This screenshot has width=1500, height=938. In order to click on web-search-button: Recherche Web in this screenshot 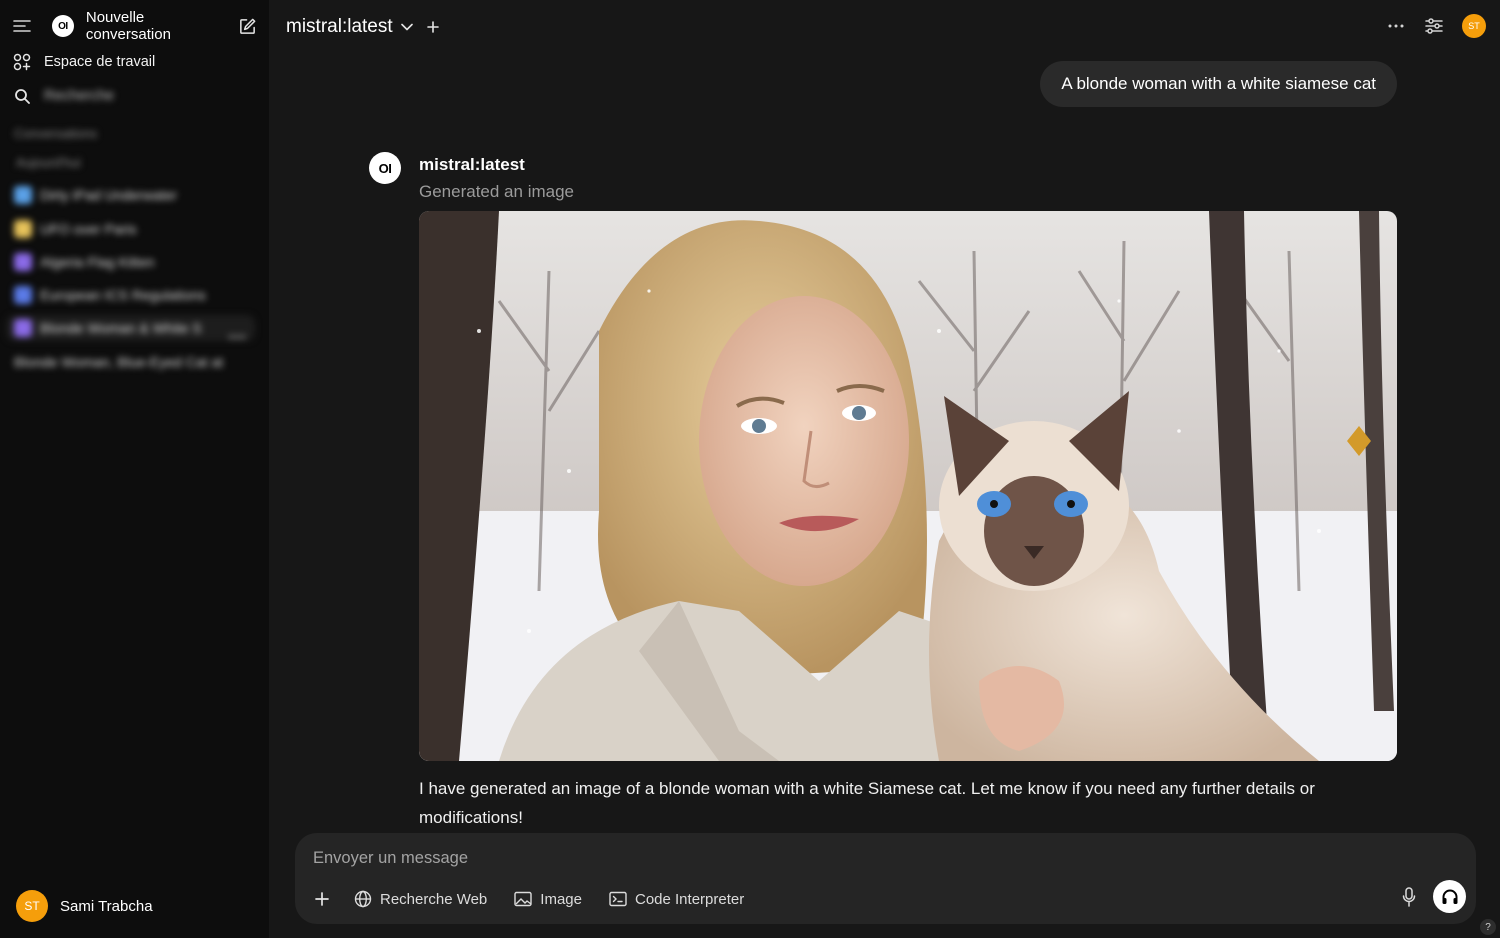, I will do `click(420, 899)`.